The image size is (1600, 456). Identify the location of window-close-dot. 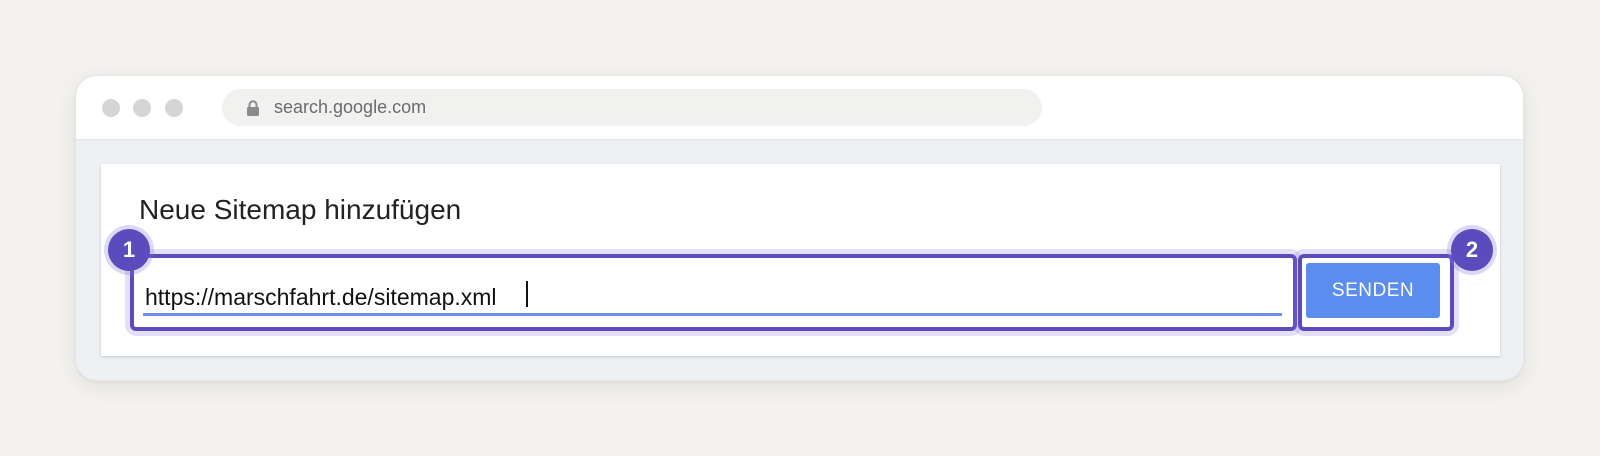
(111, 108).